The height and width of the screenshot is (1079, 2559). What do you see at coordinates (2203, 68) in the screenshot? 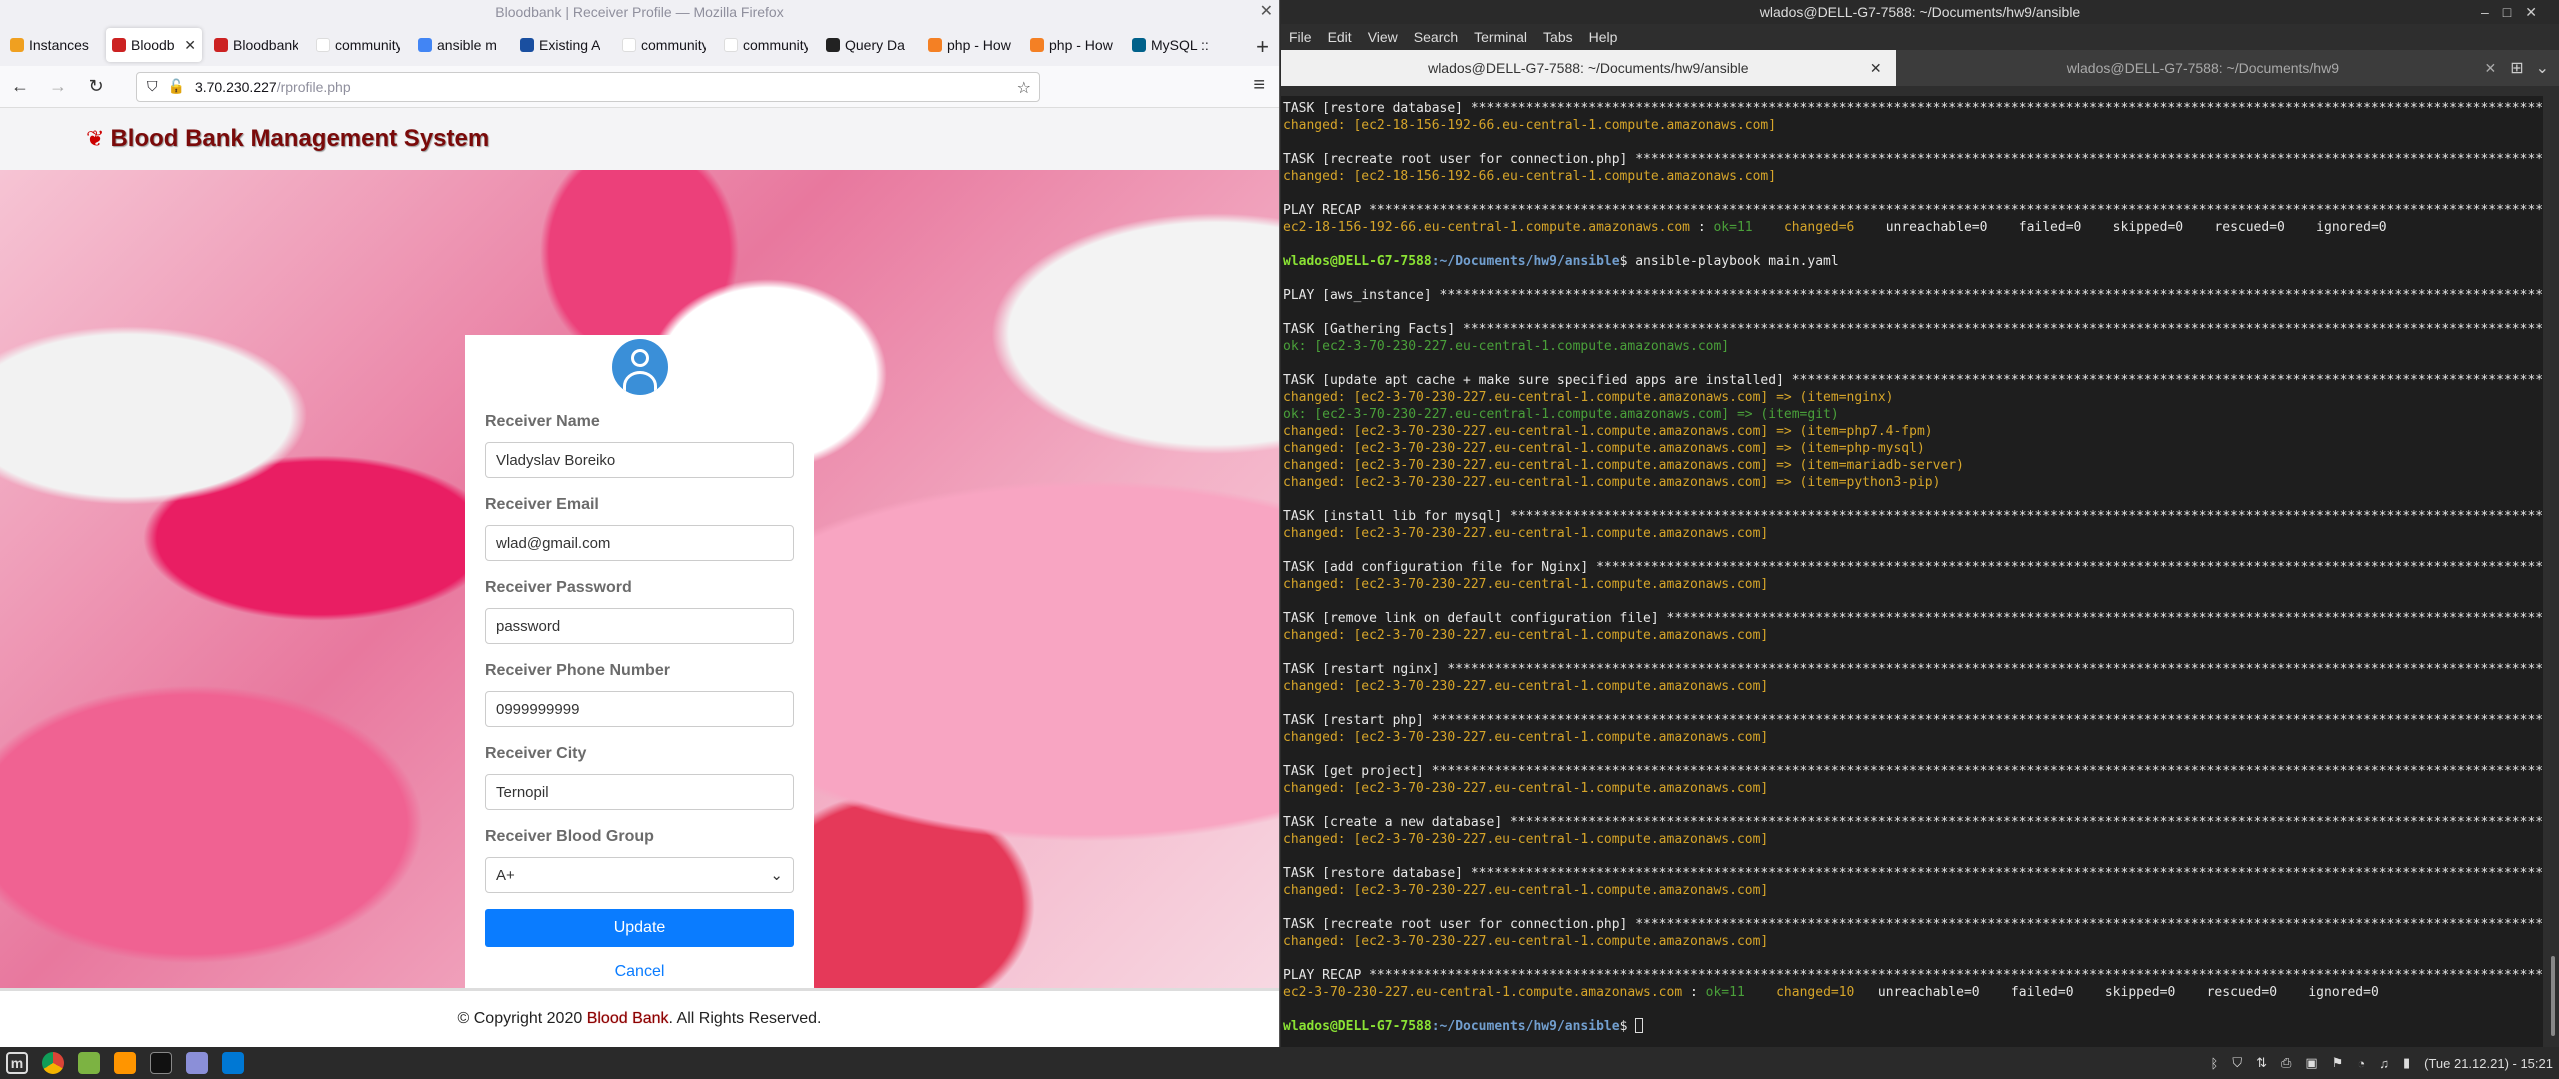
I see `terminal-tab-hw9: wlados@DELL-G7-7588: ~/Documents/hw9 ✕` at bounding box center [2203, 68].